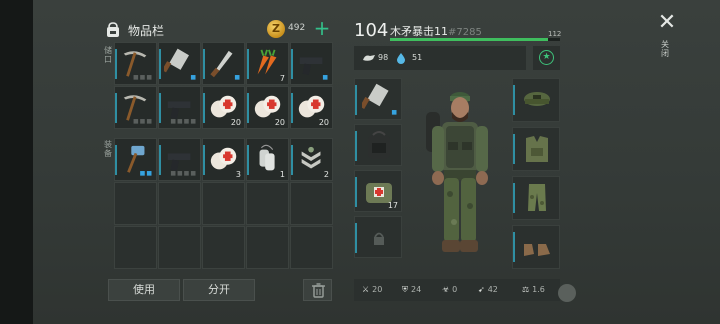  What do you see at coordinates (146, 30) in the screenshot?
I see `inventory-title: 物品栏` at bounding box center [146, 30].